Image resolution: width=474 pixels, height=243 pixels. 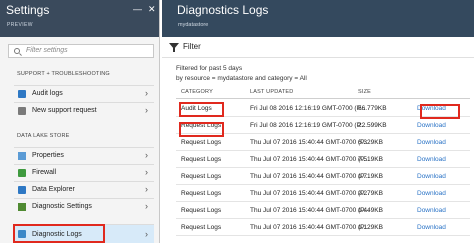 What do you see at coordinates (28, 10) in the screenshot?
I see `settings-title: Settings` at bounding box center [28, 10].